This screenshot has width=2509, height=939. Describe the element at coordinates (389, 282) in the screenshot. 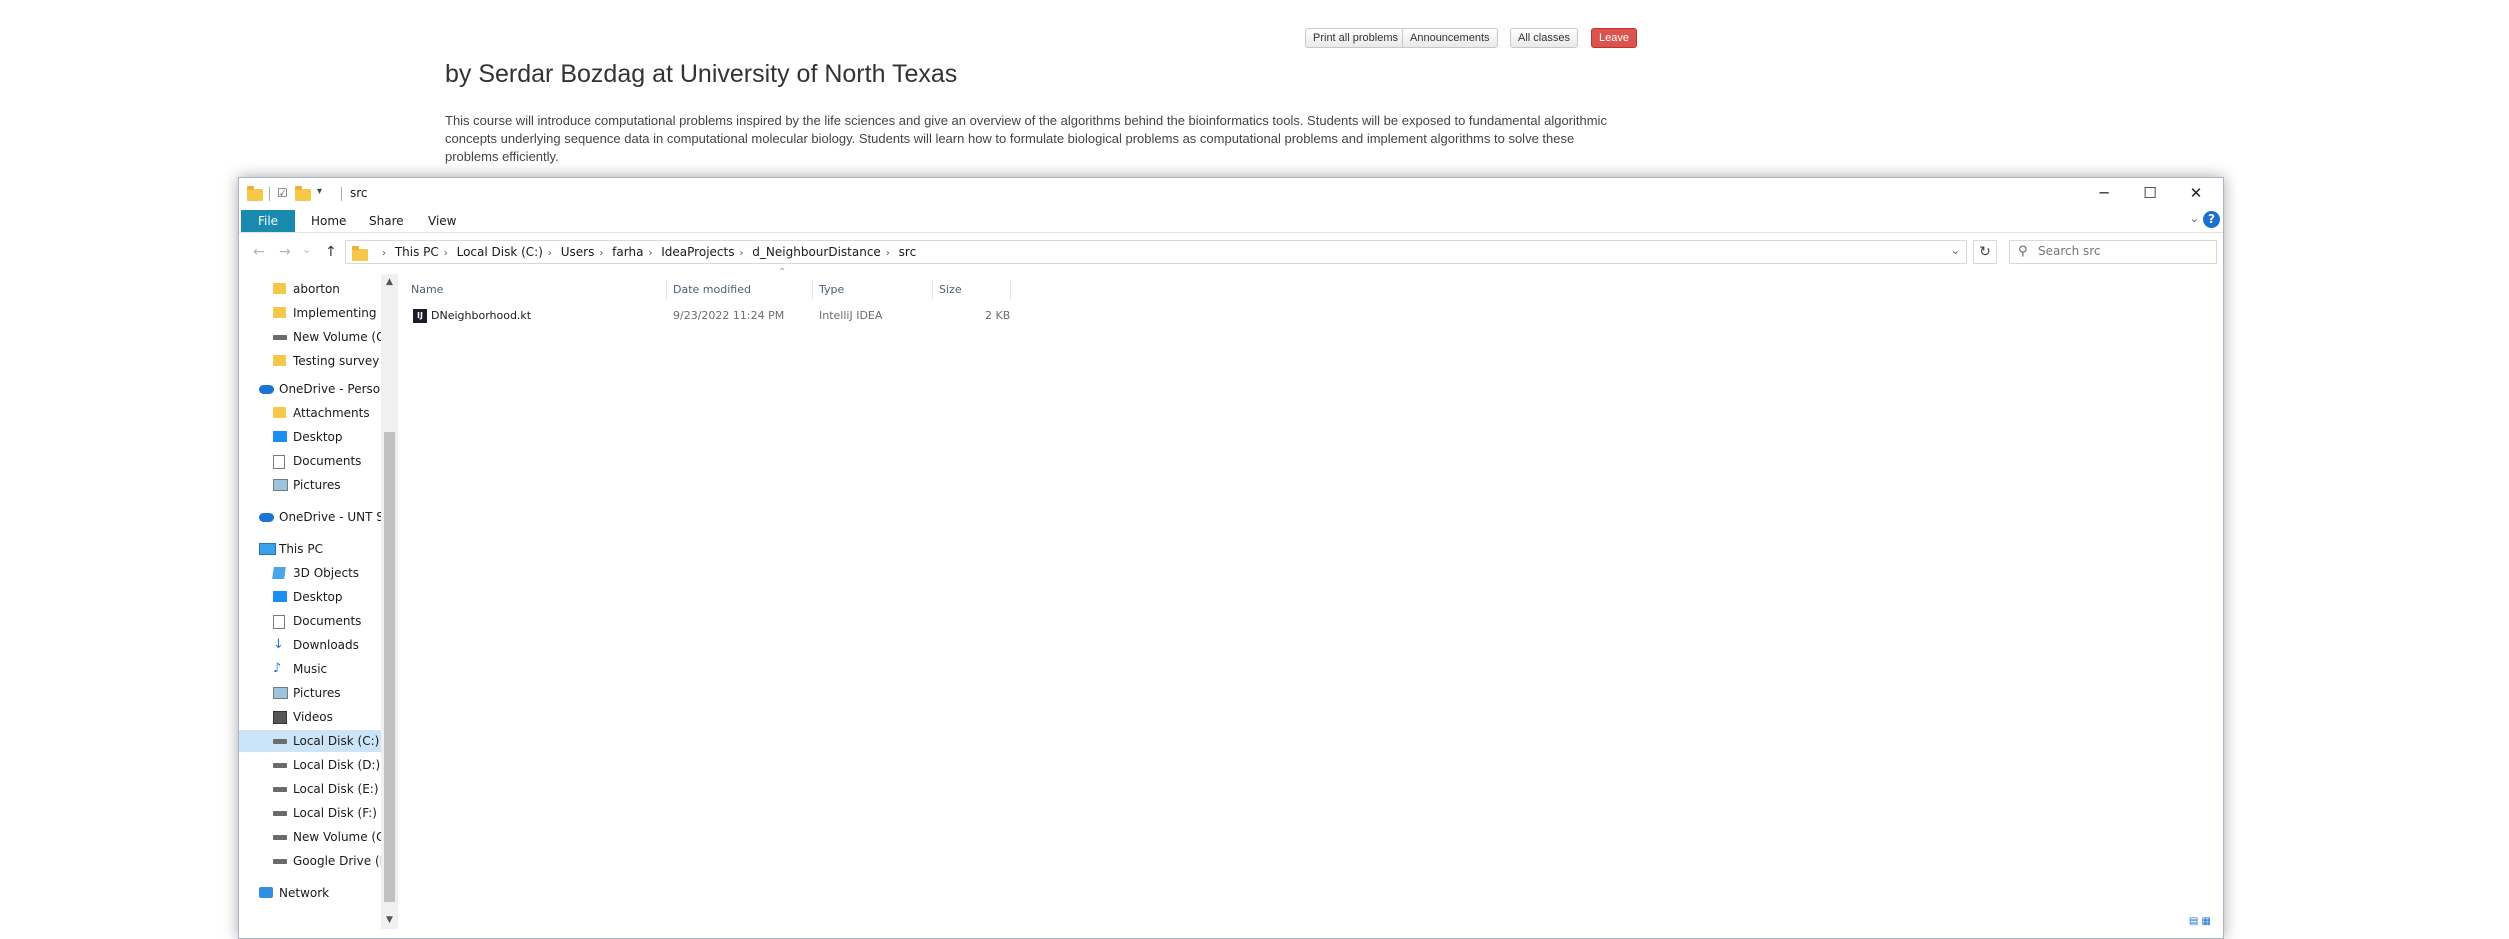

I see `scroll-up-icon: ▲` at that location.